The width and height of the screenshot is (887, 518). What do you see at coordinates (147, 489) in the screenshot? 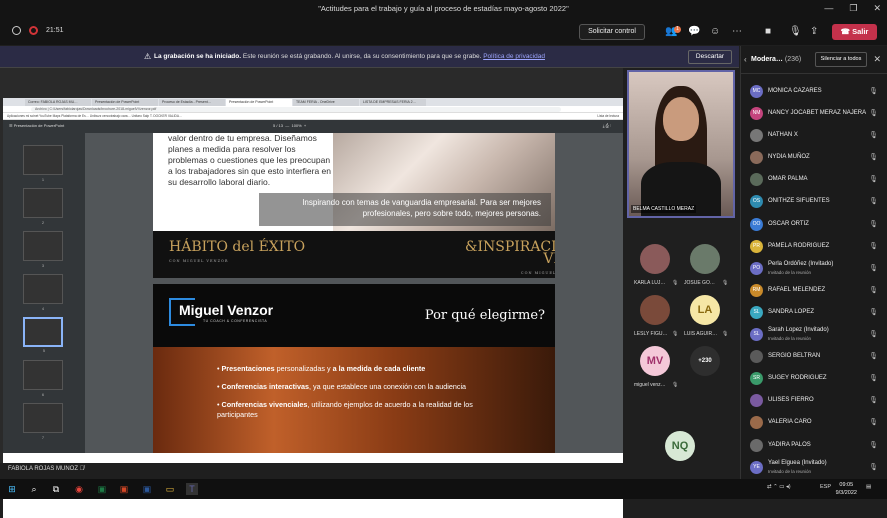
I see `word-icon: ▣` at bounding box center [147, 489].